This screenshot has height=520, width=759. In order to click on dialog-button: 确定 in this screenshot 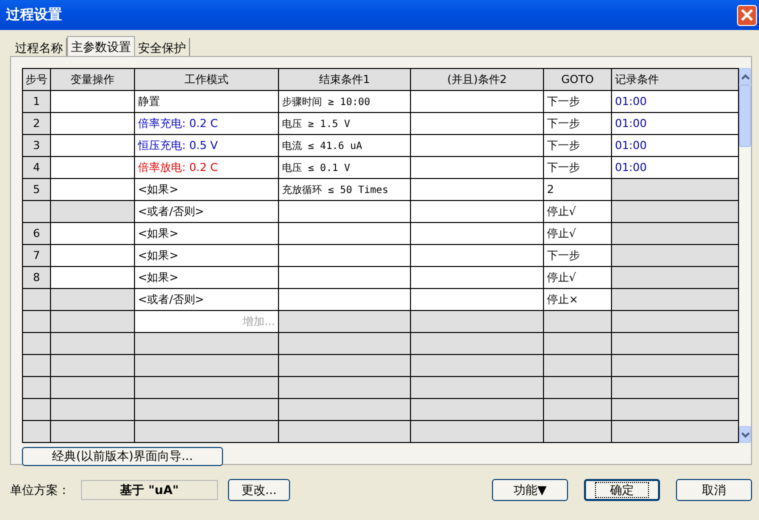, I will do `click(622, 490)`.